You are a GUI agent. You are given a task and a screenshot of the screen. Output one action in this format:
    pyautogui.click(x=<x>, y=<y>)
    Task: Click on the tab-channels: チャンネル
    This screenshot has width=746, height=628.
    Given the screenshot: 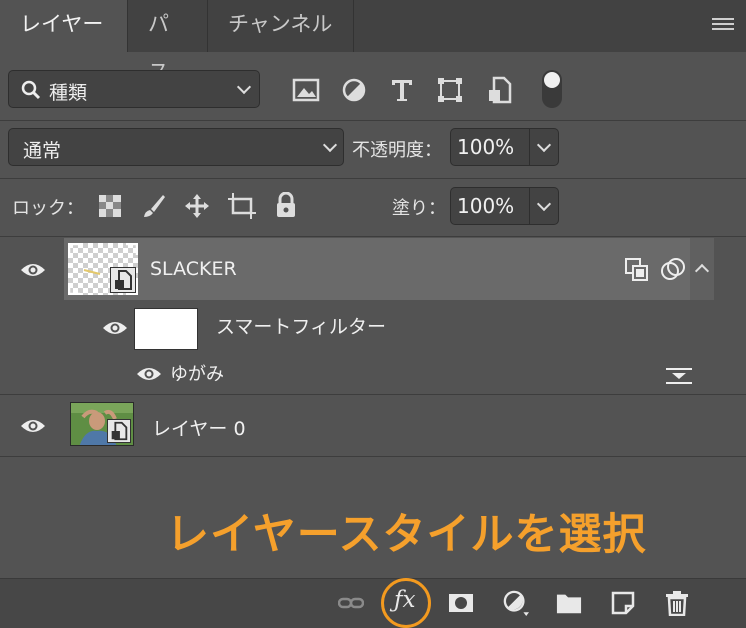 What is the action you would take?
    pyautogui.click(x=281, y=26)
    